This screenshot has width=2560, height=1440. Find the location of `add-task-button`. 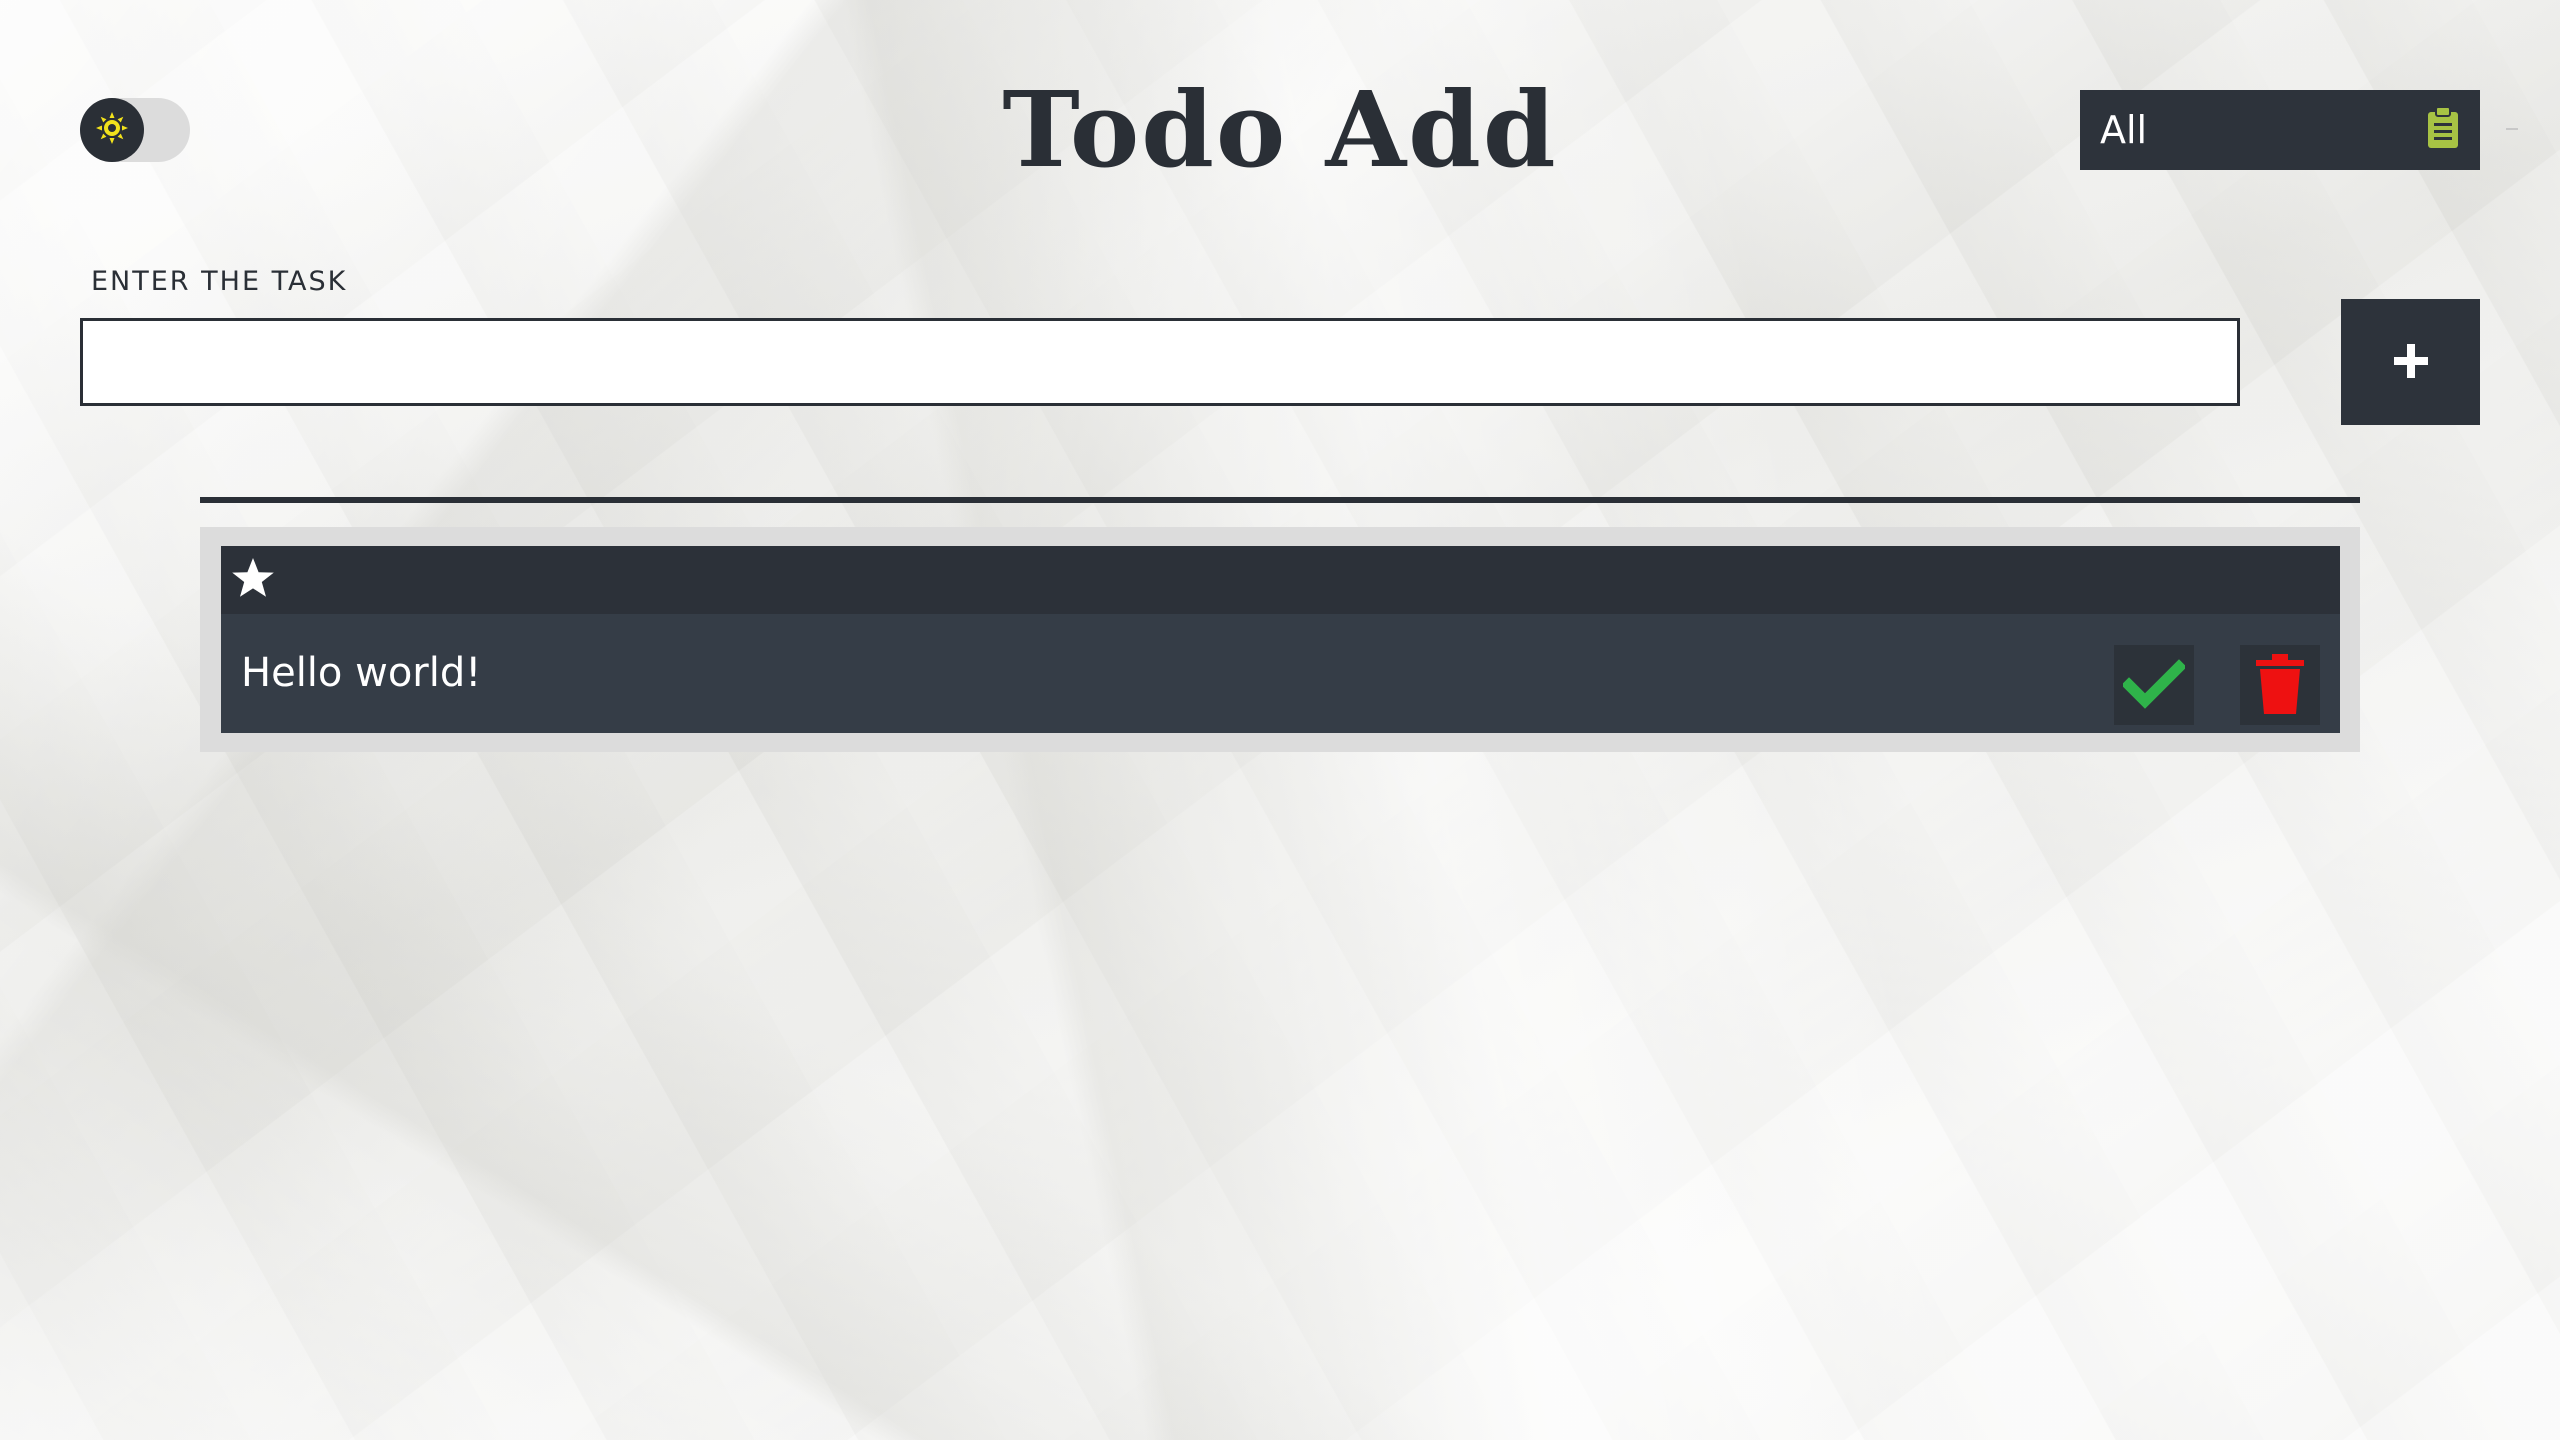

add-task-button is located at coordinates (2410, 362).